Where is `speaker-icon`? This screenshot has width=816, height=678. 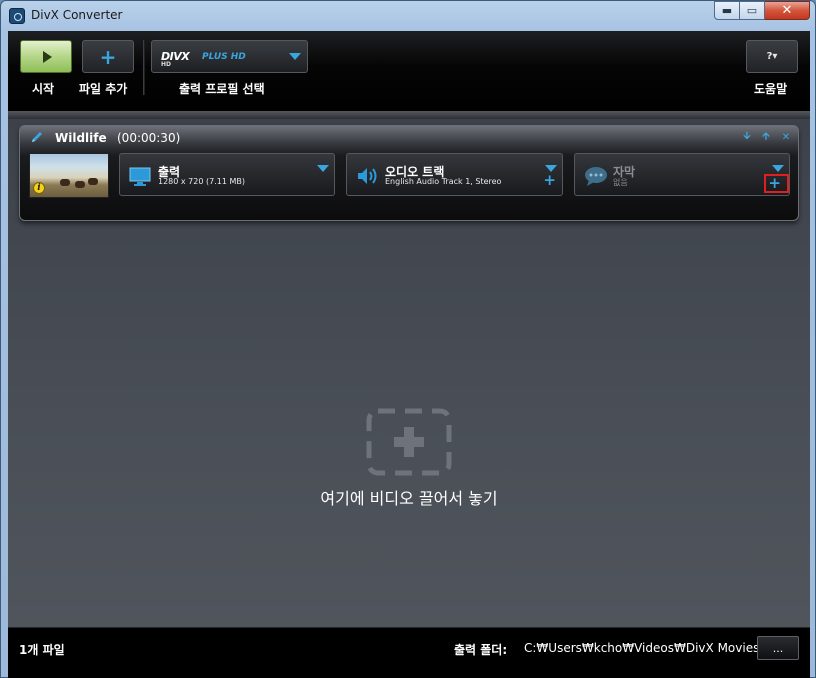 speaker-icon is located at coordinates (367, 176).